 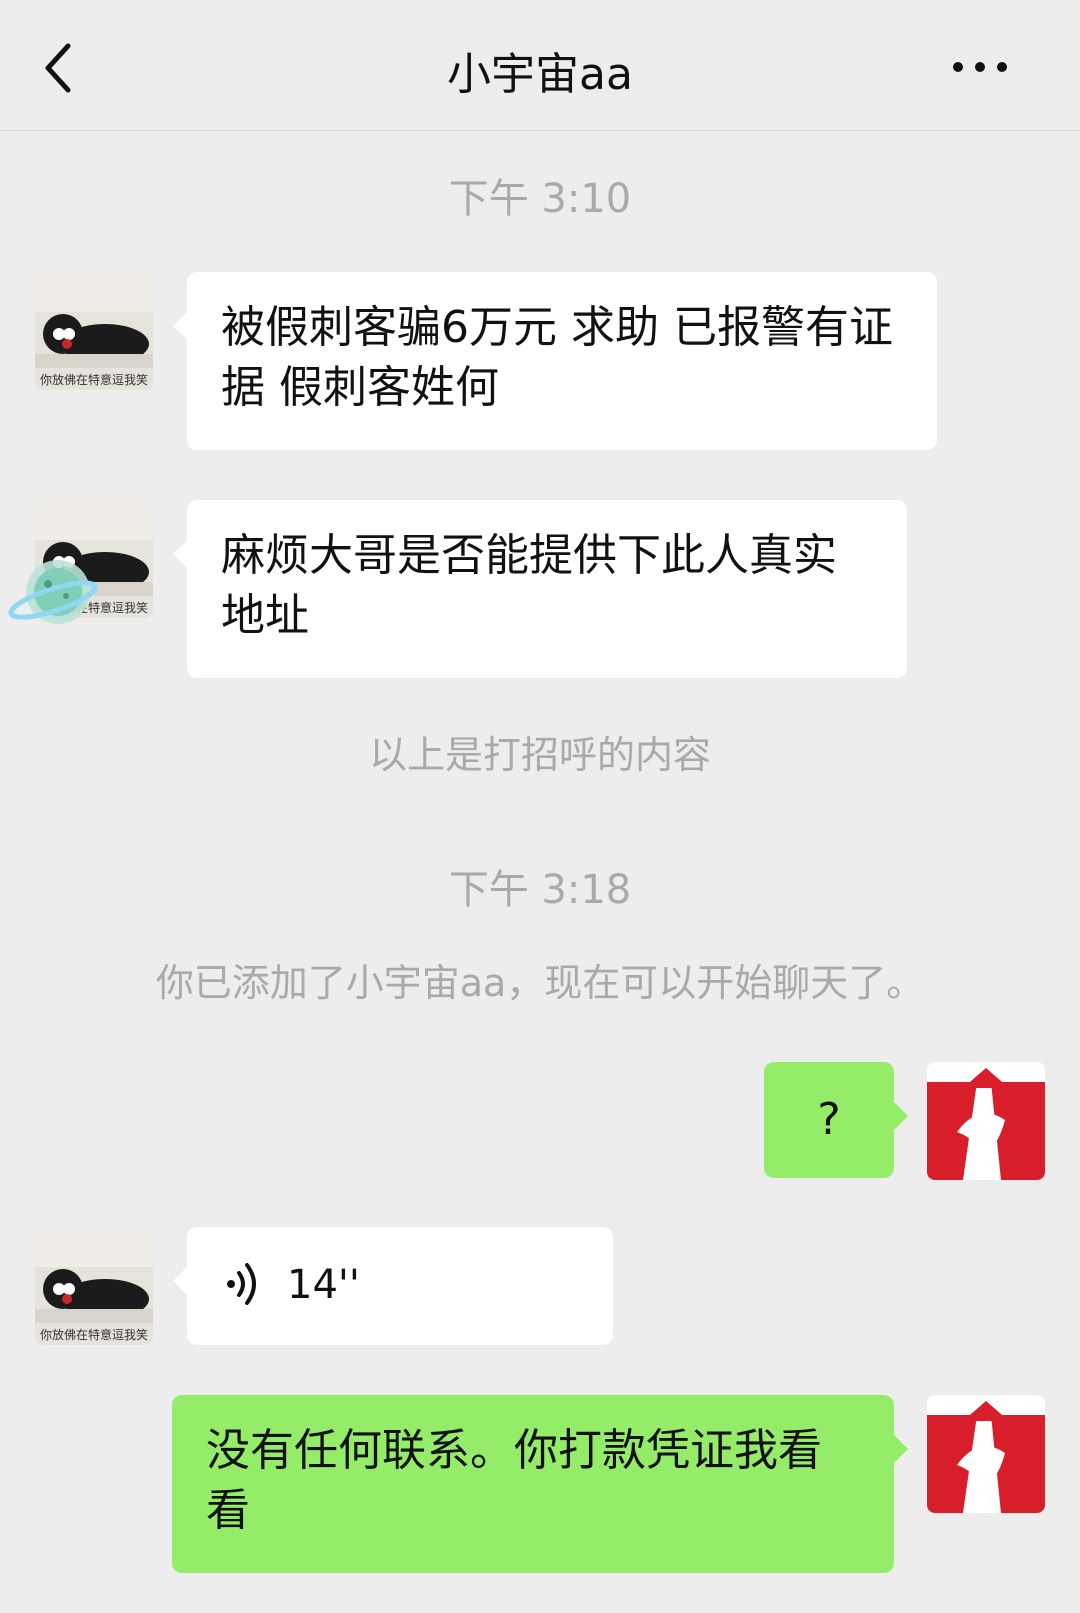 I want to click on message-bubble-outgoing: 没有任何联系。你打款凭证我看看, so click(x=540, y=1484).